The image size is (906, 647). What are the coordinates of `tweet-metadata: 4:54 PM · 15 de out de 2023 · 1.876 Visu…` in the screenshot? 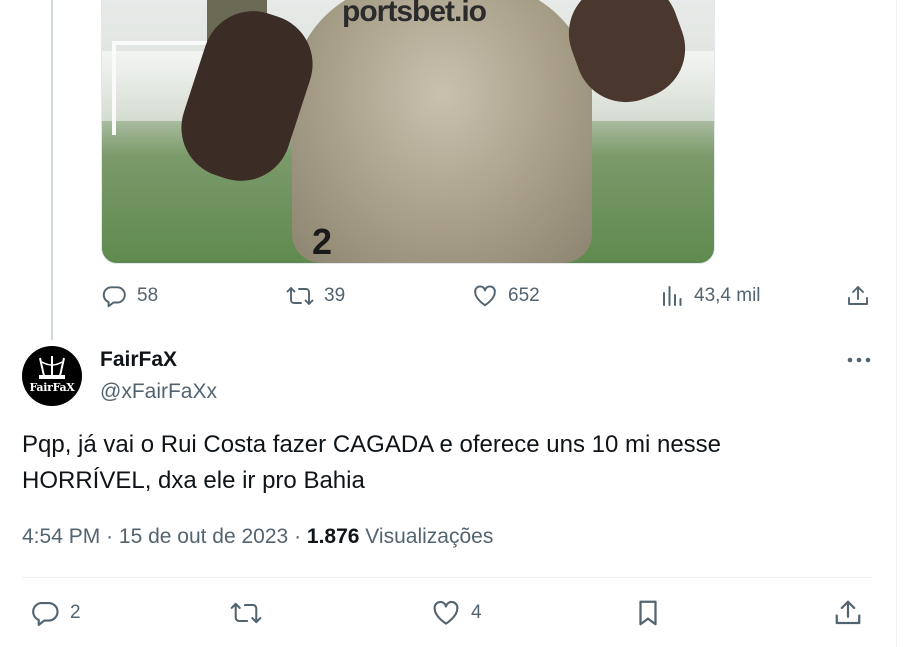 It's located at (257, 537).